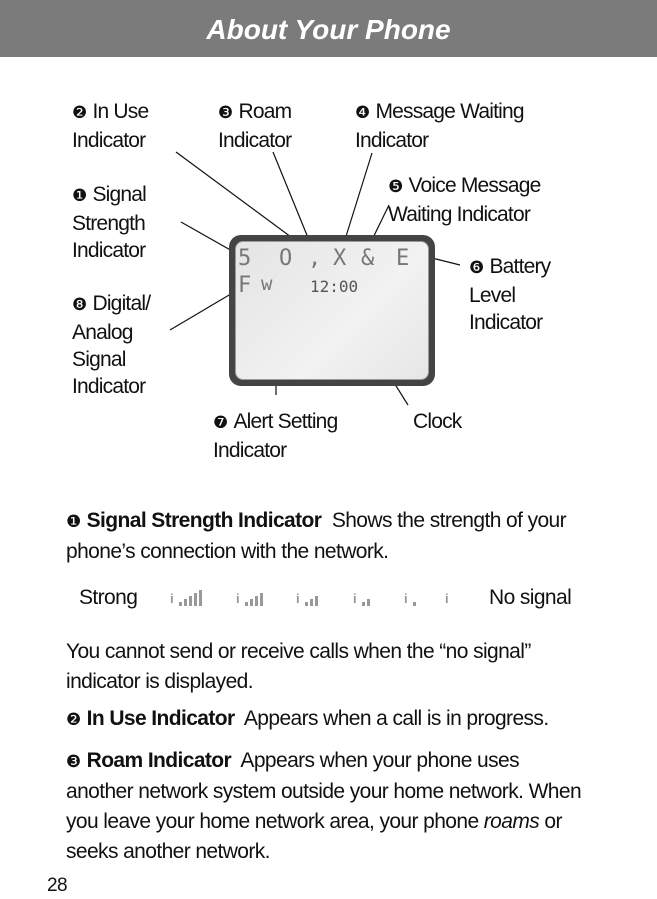  Describe the element at coordinates (530, 597) in the screenshot. I see `signal-none-label: No signal` at that location.